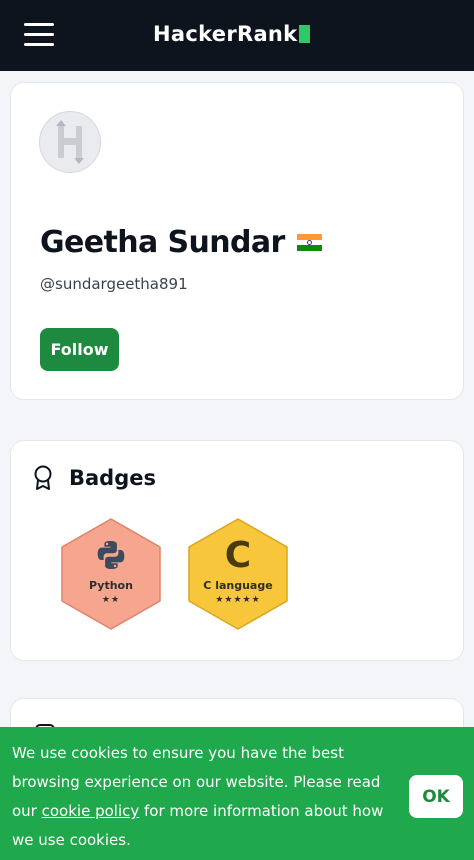 The image size is (474, 860). I want to click on badges-title: Badges, so click(112, 478).